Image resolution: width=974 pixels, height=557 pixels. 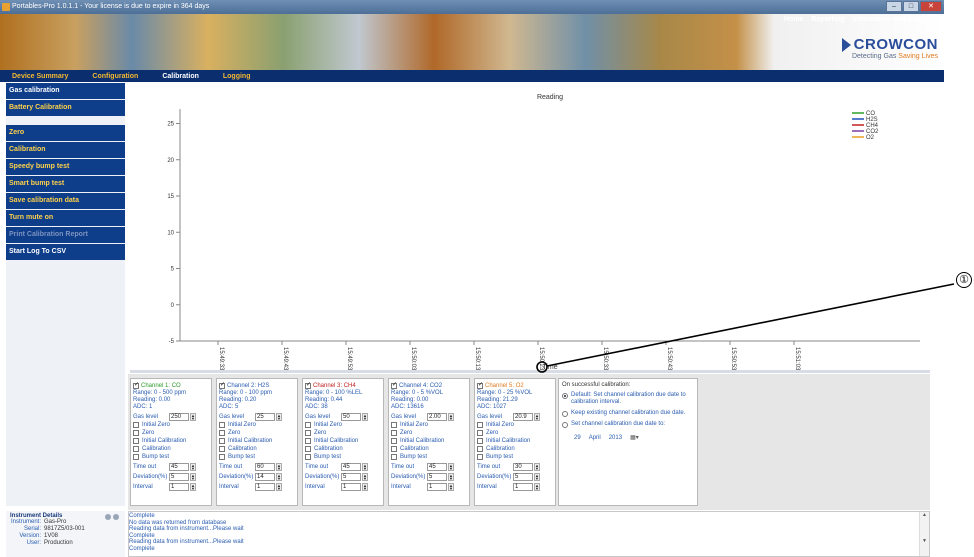 What do you see at coordinates (565, 396) in the screenshot?
I see `radio-default` at bounding box center [565, 396].